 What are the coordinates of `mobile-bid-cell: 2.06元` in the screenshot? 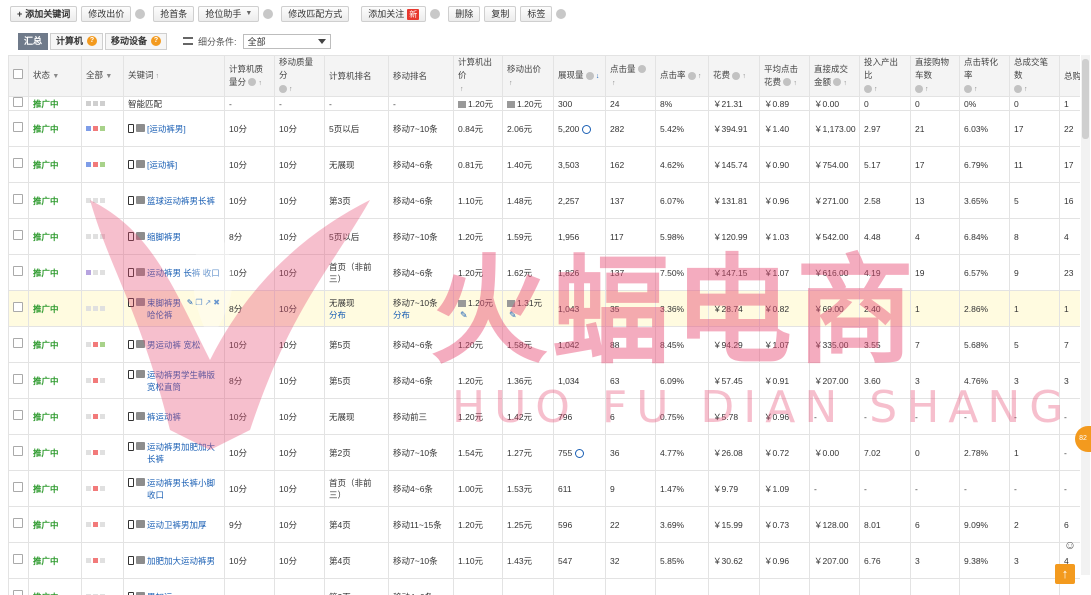 It's located at (528, 128).